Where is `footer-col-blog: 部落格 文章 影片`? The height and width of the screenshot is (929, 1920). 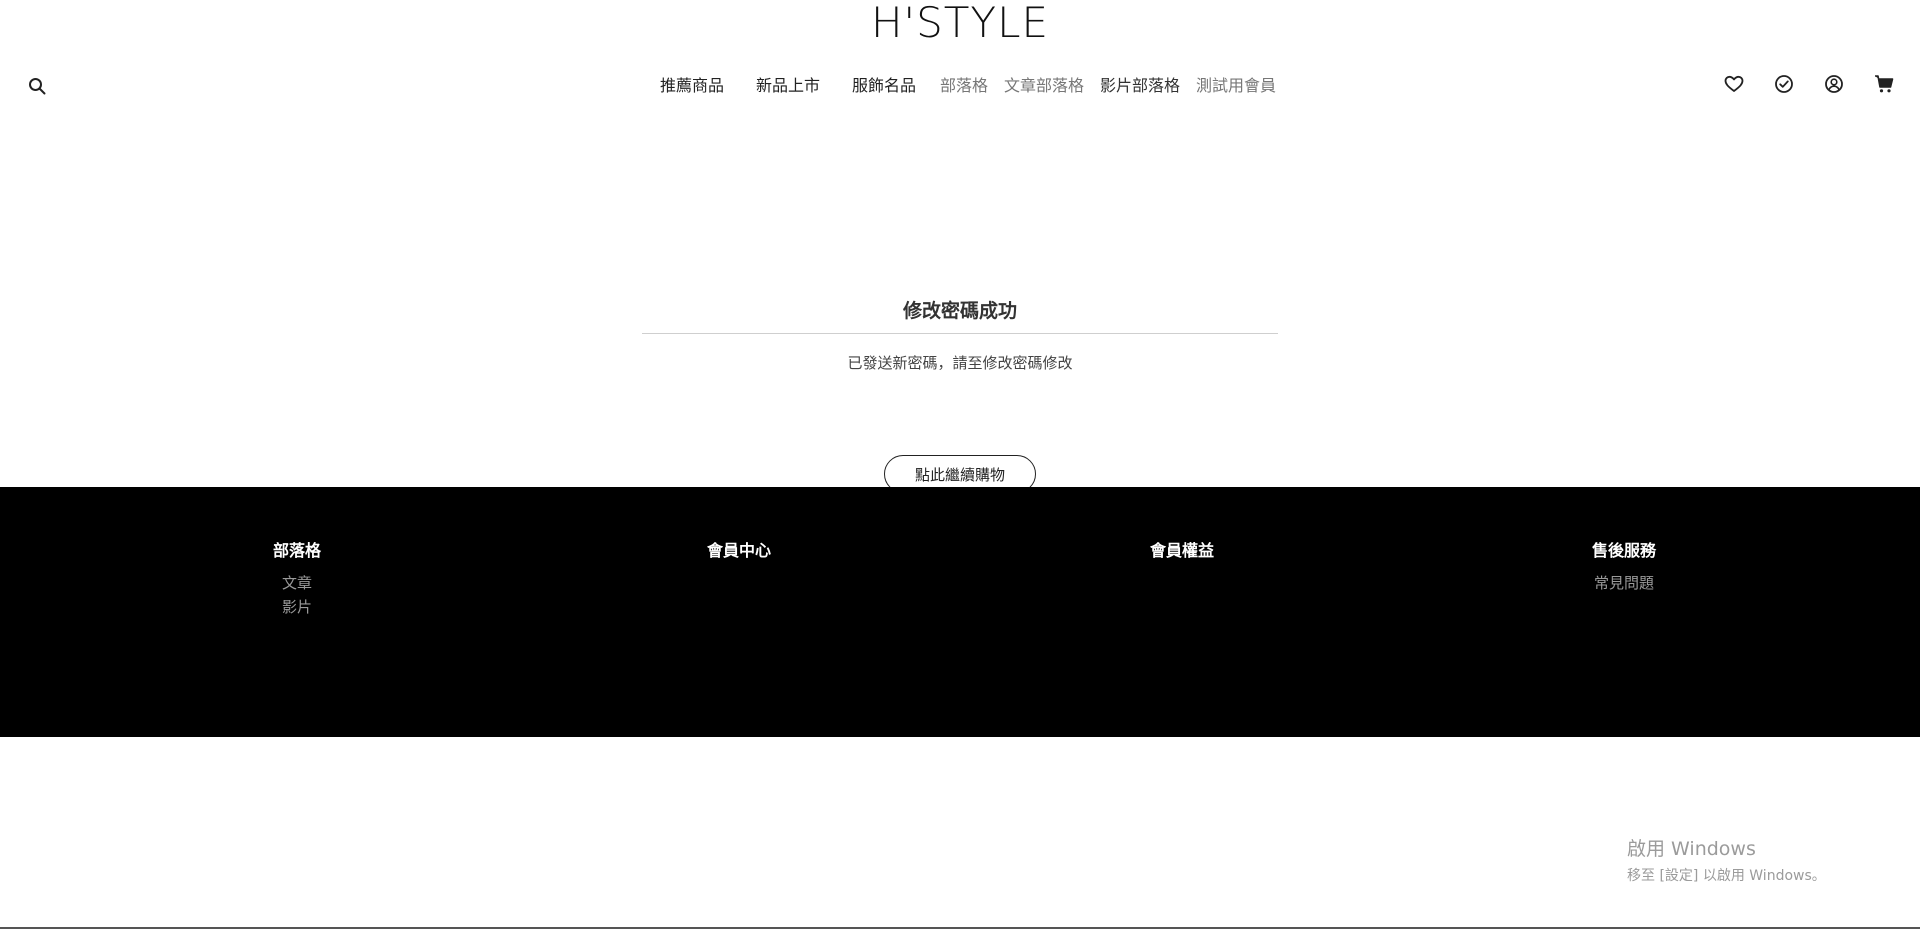 footer-col-blog: 部落格 文章 影片 is located at coordinates (297, 578).